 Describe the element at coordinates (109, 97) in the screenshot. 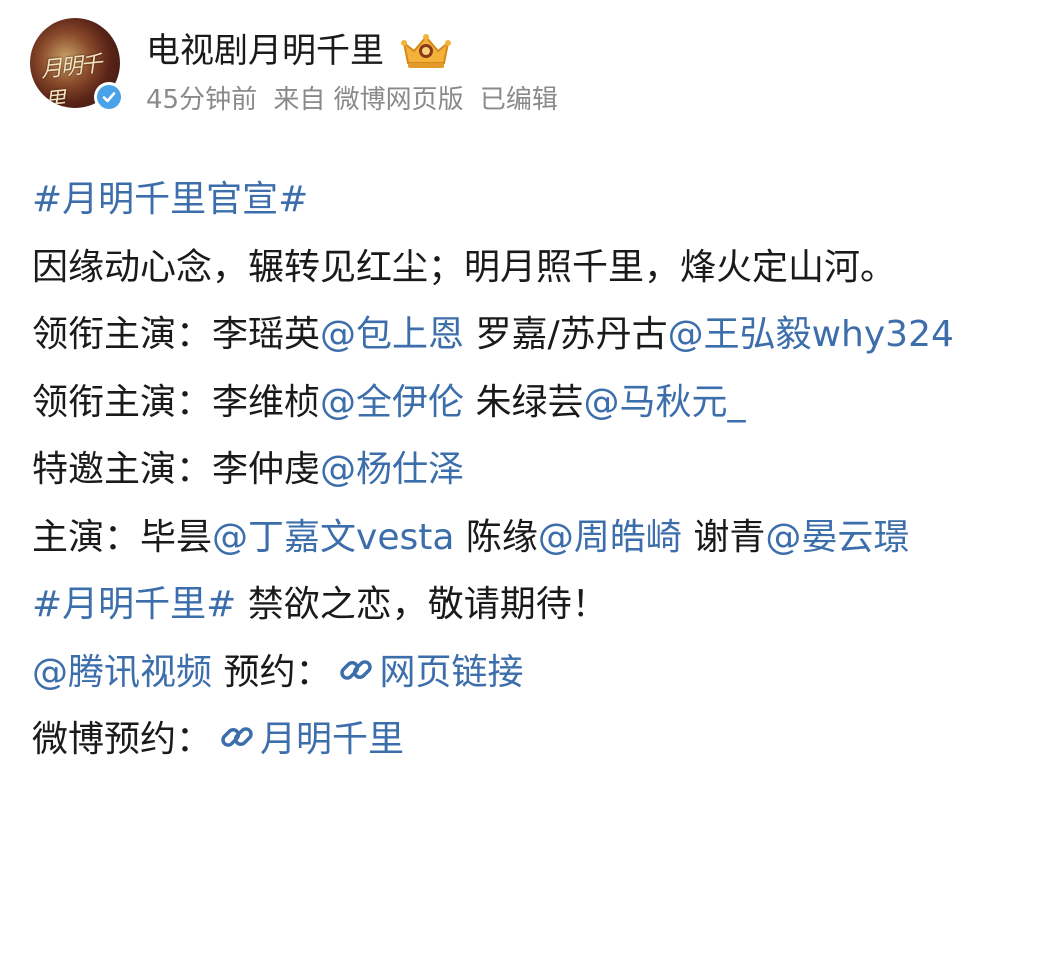

I see `verified-icon` at that location.